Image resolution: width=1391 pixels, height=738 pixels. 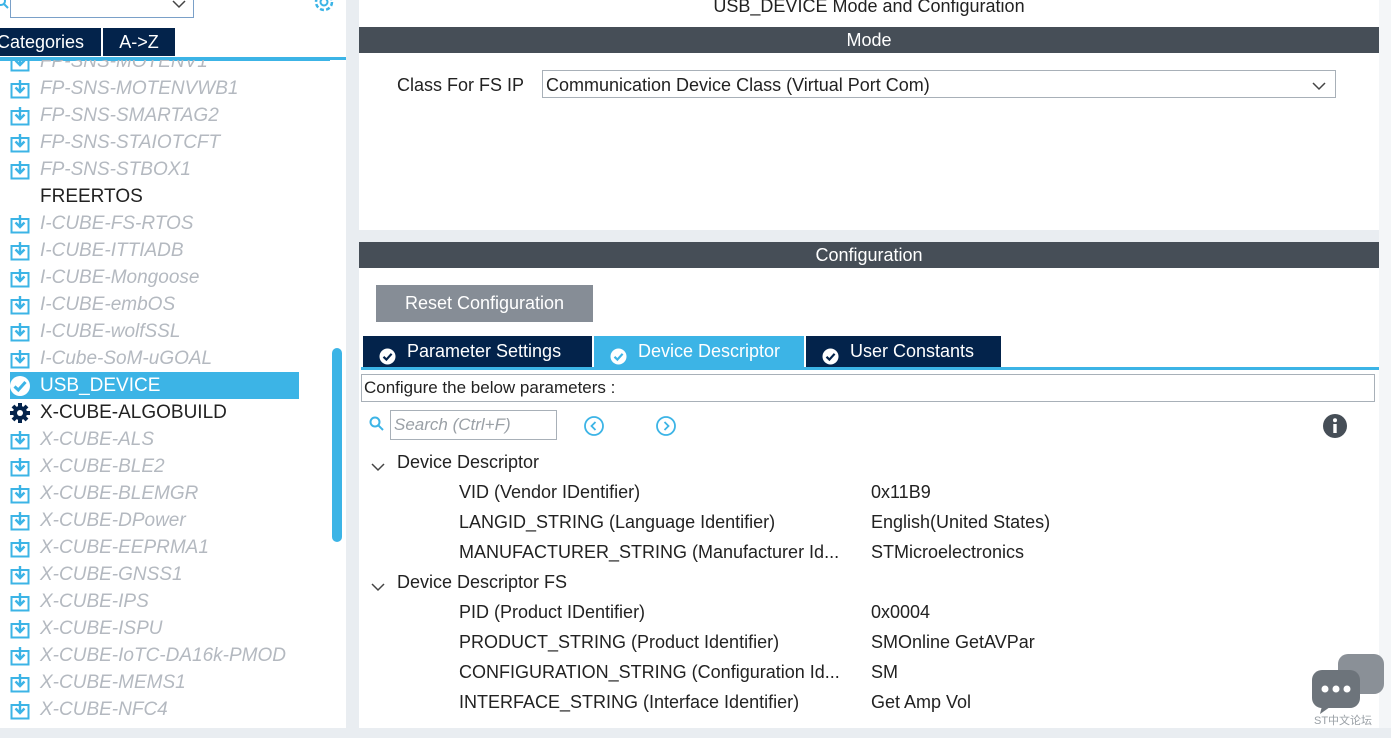 I want to click on tree-item: I-CUBE-FS-RTOS, so click(x=165, y=223).